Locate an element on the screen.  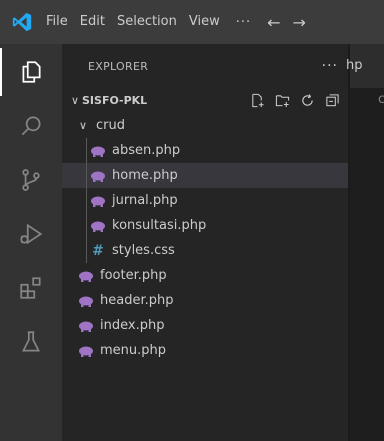
source-control-icon is located at coordinates (31, 180).